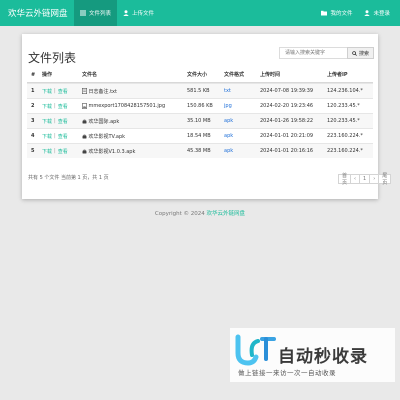 The width and height of the screenshot is (400, 400). I want to click on nav-file-list-label: 文件列表, so click(100, 14).